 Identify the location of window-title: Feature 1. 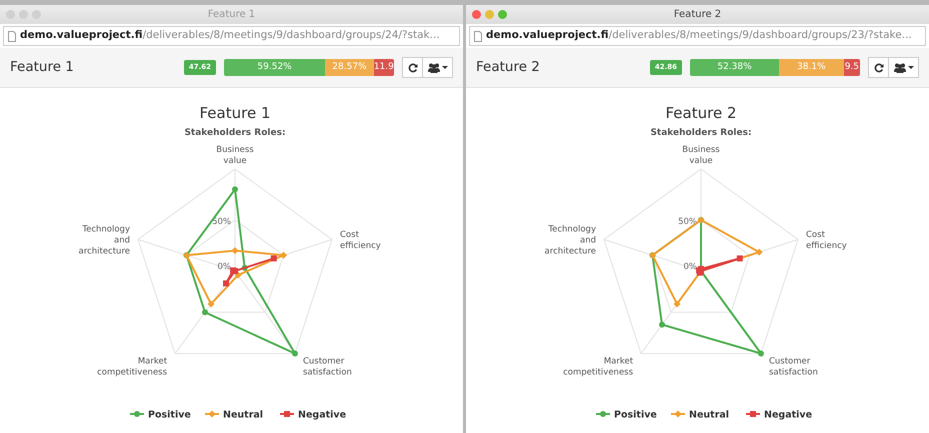
(232, 15).